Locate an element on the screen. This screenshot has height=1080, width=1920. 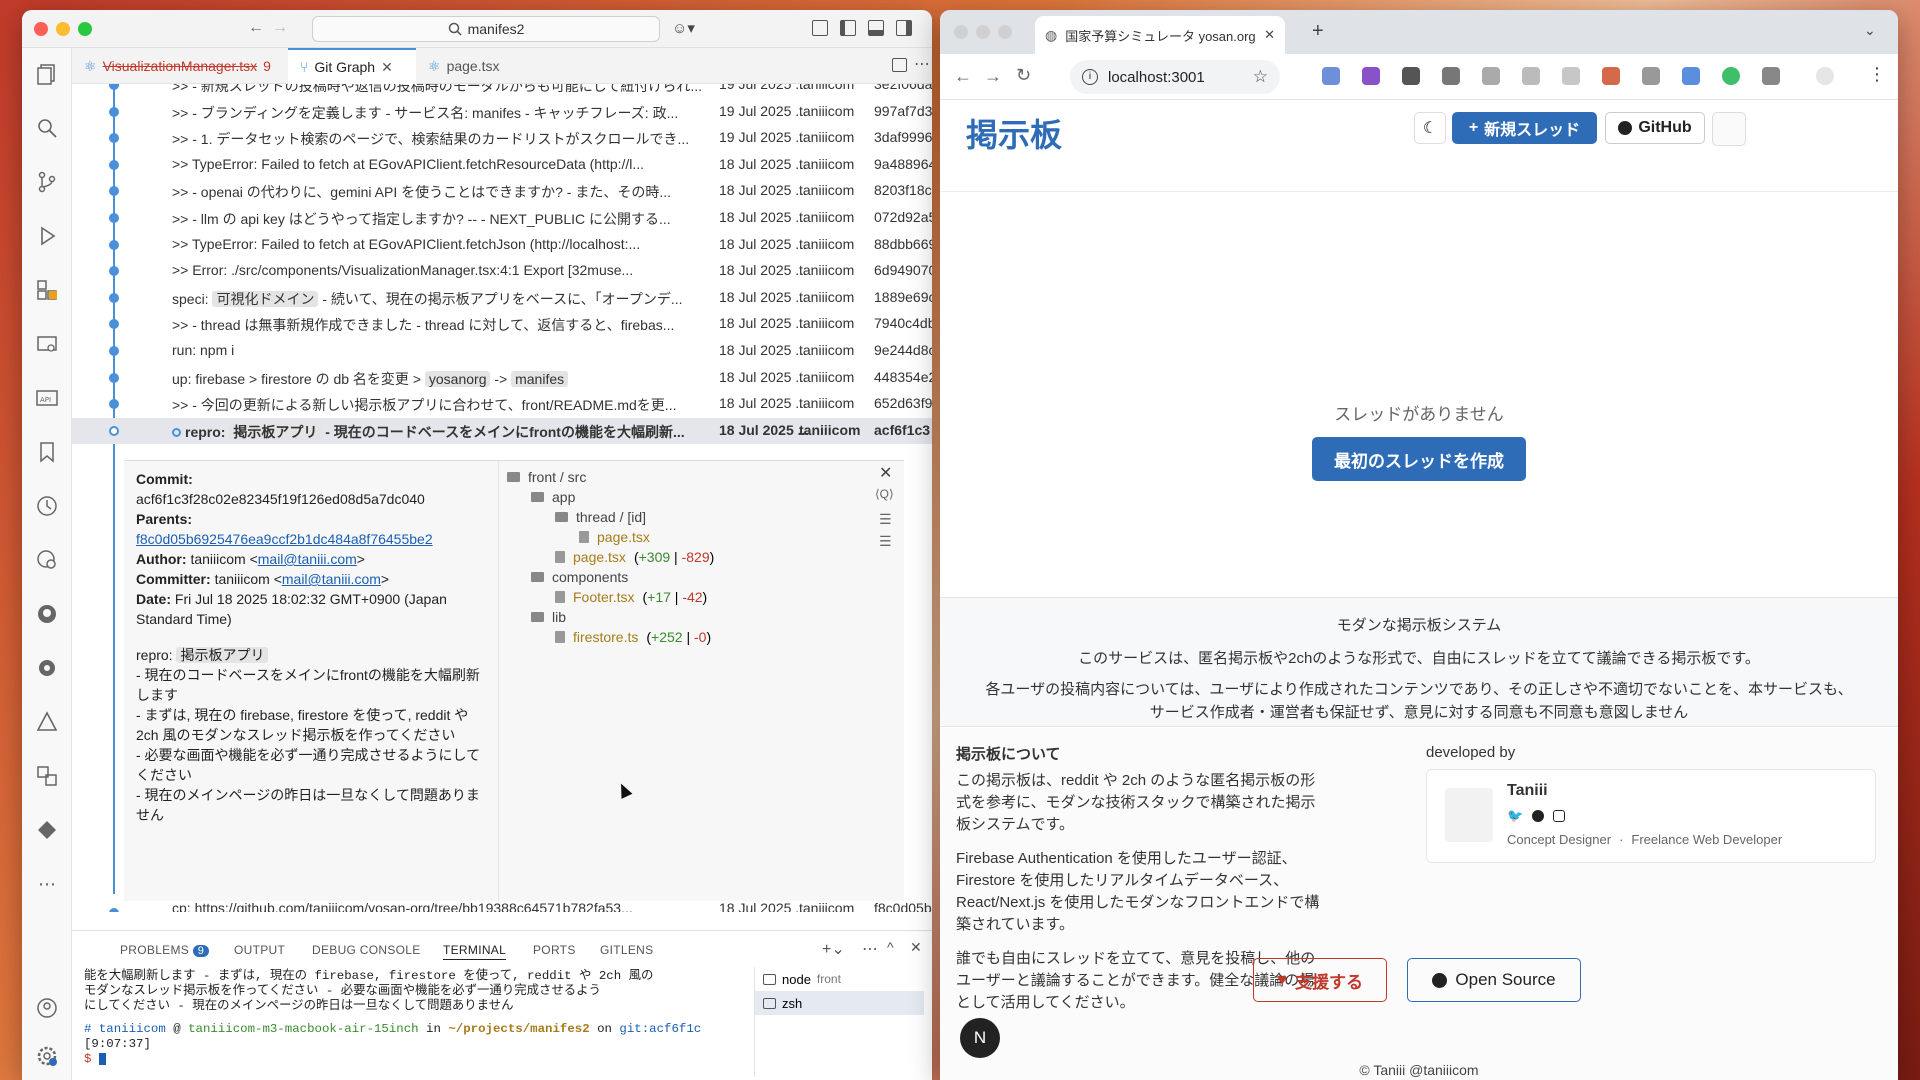
tree-root: front / src is located at coordinates (546, 477).